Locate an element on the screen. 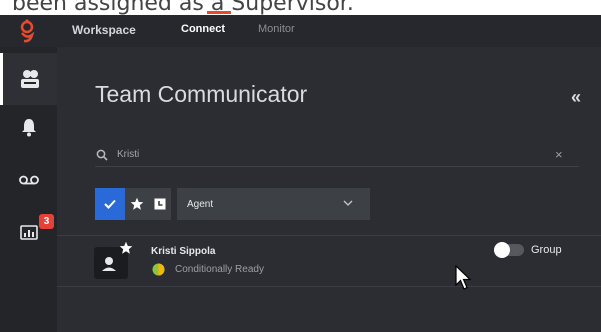 The height and width of the screenshot is (332, 601). type-filter-value: Agent is located at coordinates (200, 204).